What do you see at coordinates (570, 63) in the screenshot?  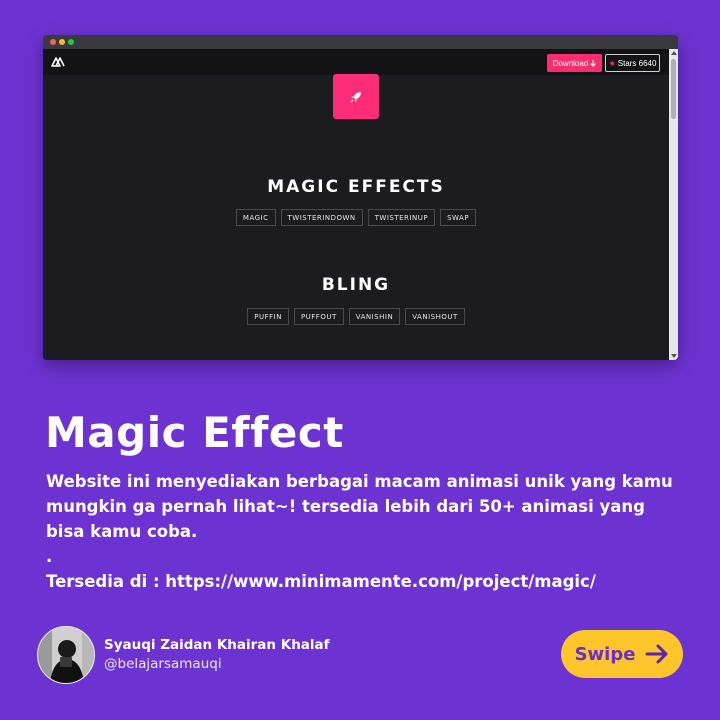 I see `download-label: Download` at bounding box center [570, 63].